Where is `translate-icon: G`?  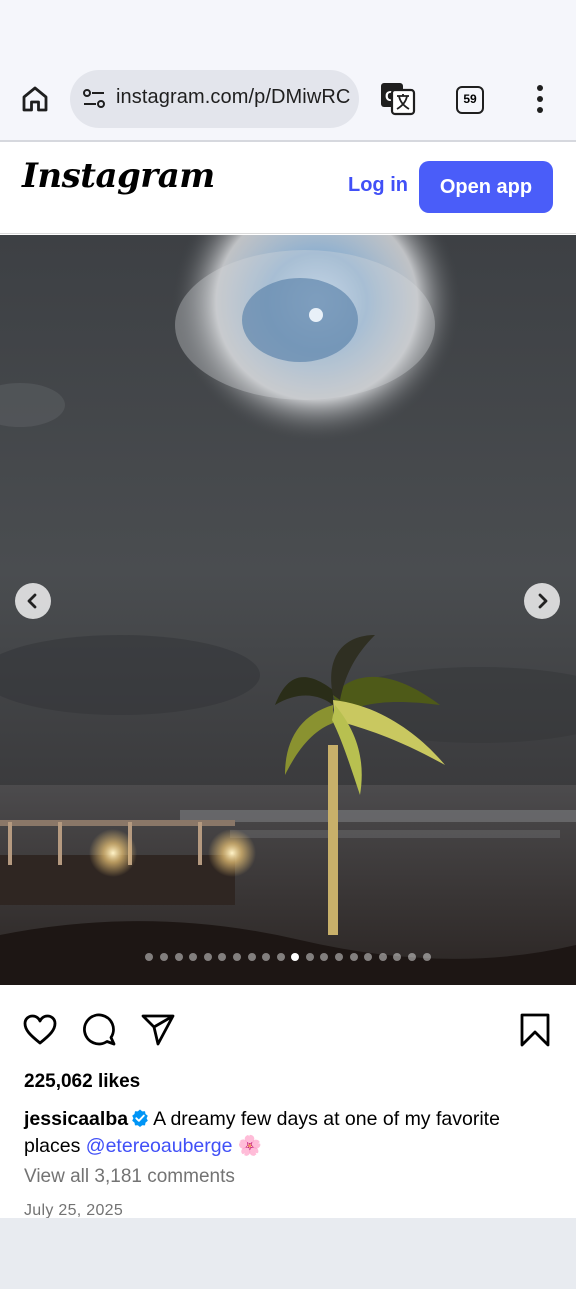
translate-icon: G is located at coordinates (398, 99).